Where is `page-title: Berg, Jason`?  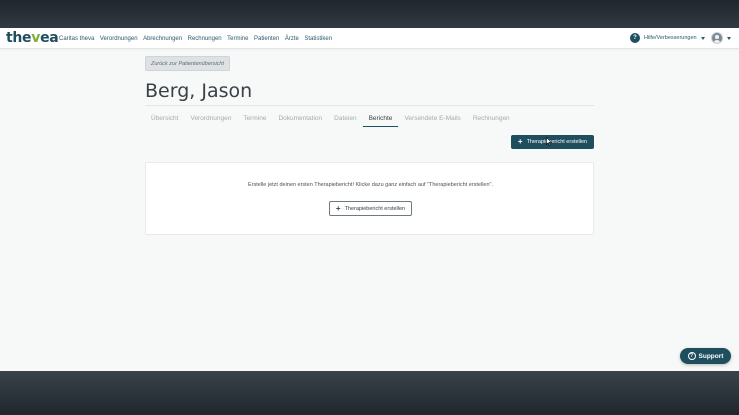
page-title: Berg, Jason is located at coordinates (199, 91).